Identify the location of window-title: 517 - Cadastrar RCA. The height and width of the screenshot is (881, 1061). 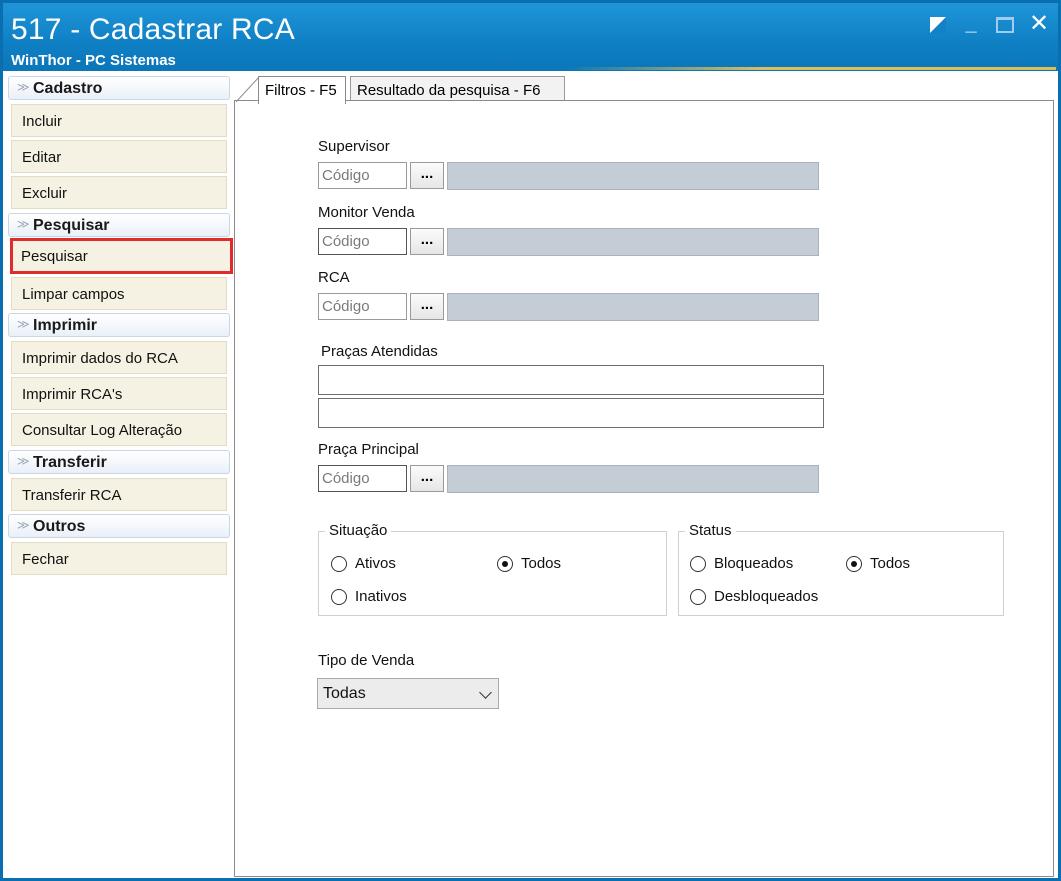
(153, 29).